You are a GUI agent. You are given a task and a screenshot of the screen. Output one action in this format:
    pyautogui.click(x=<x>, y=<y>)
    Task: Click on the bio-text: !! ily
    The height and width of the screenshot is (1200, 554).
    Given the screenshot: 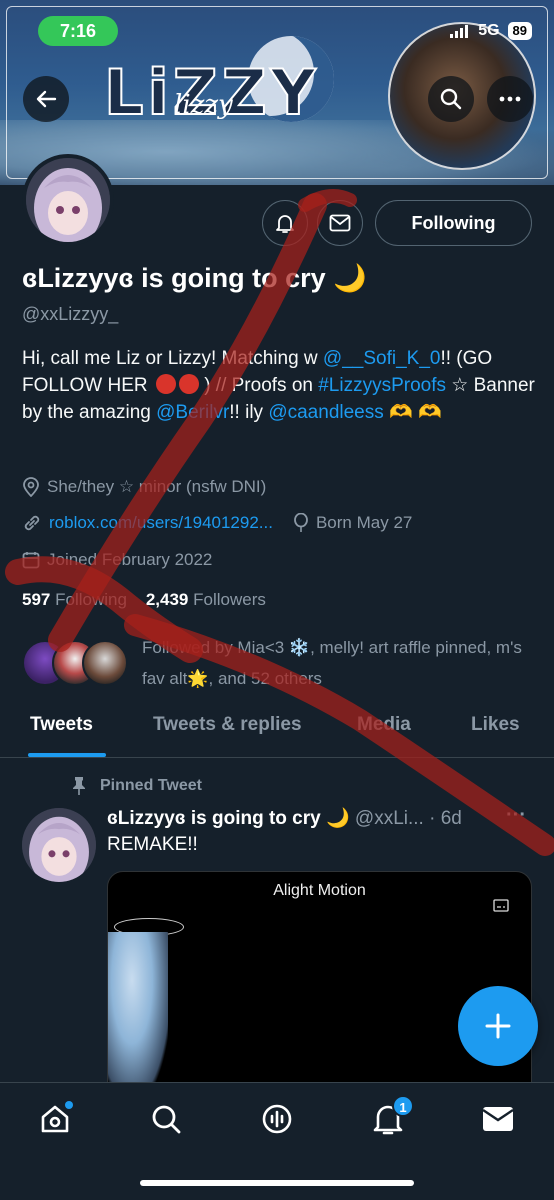 What is the action you would take?
    pyautogui.click(x=249, y=412)
    